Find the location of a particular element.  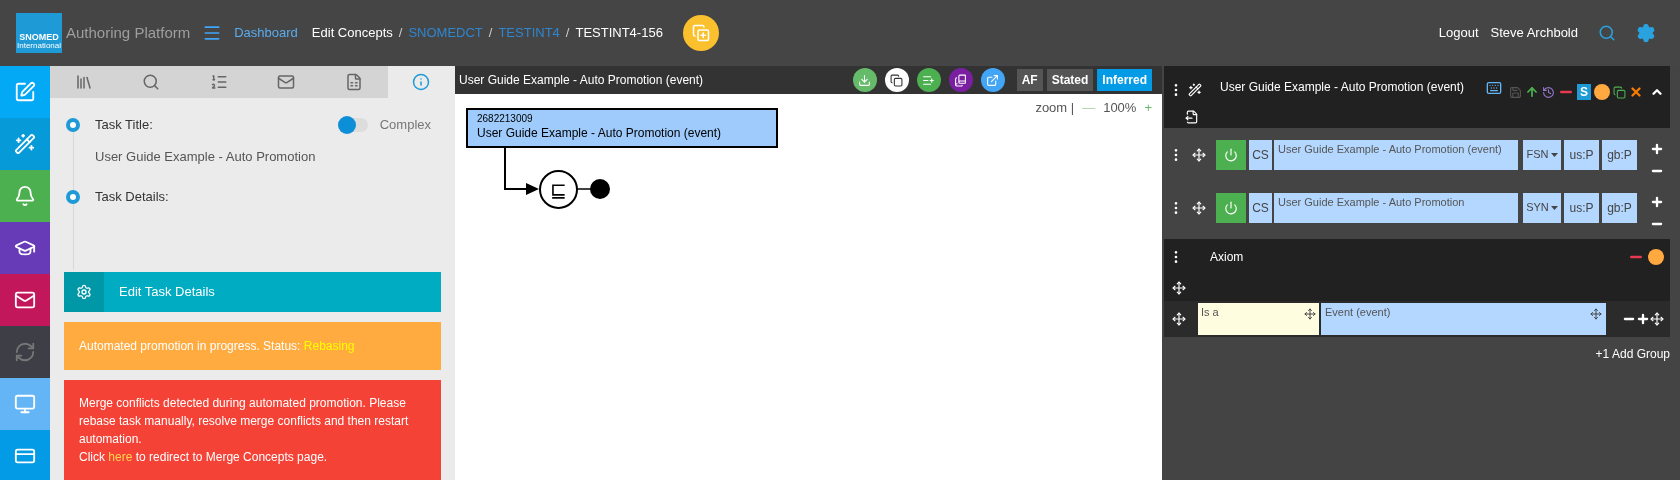

copy-button is located at coordinates (896, 80).